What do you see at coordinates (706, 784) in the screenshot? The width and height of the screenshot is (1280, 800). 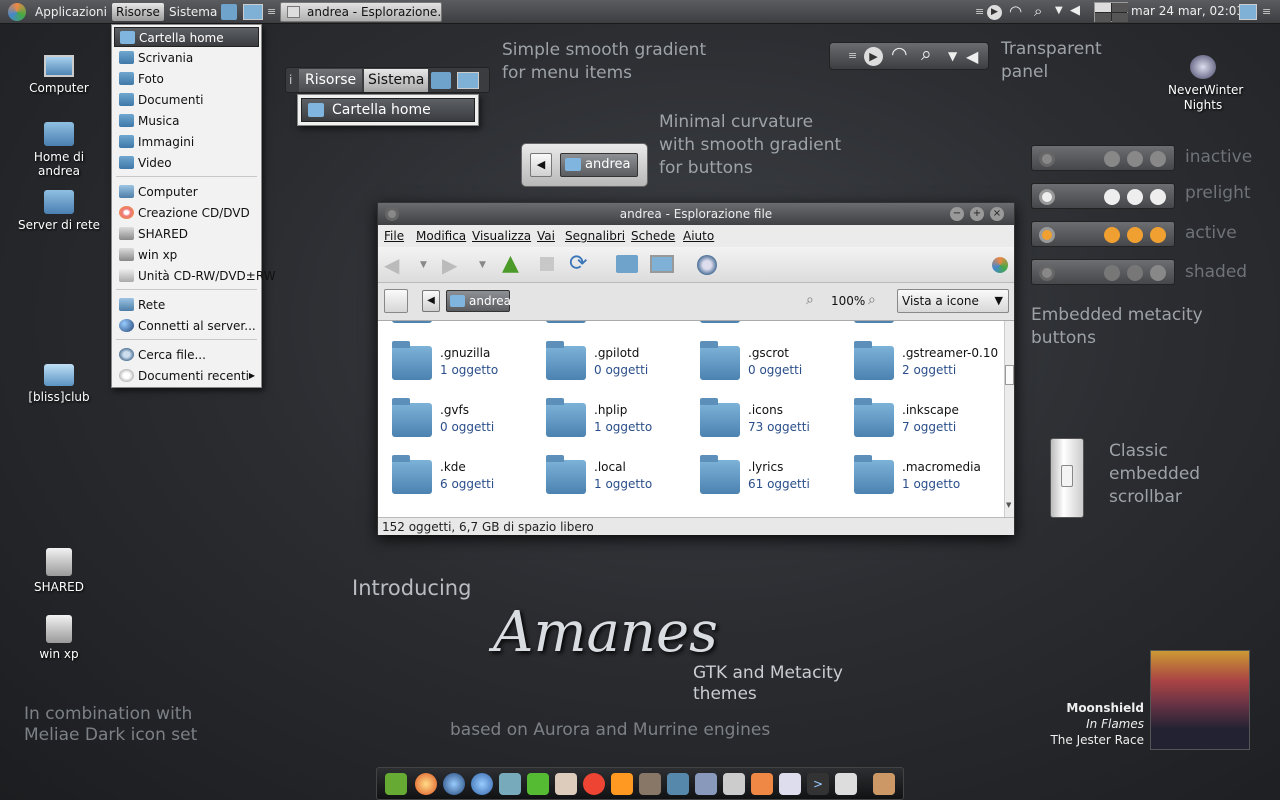 I see `inkscape-icon` at bounding box center [706, 784].